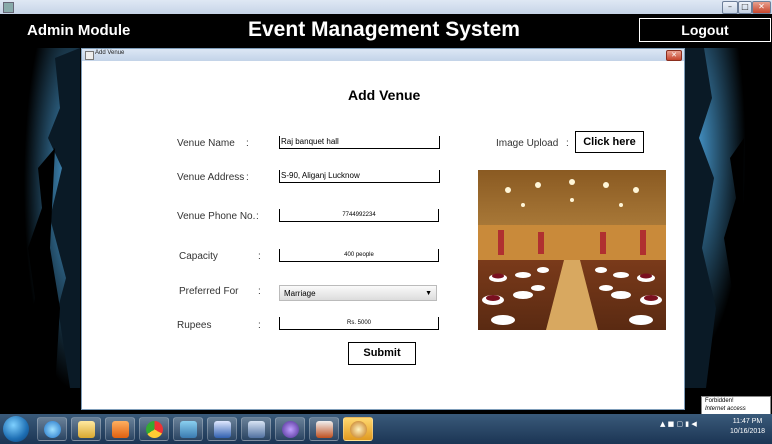 Image resolution: width=772 pixels, height=444 pixels. I want to click on rupees-colon: :, so click(259, 325).